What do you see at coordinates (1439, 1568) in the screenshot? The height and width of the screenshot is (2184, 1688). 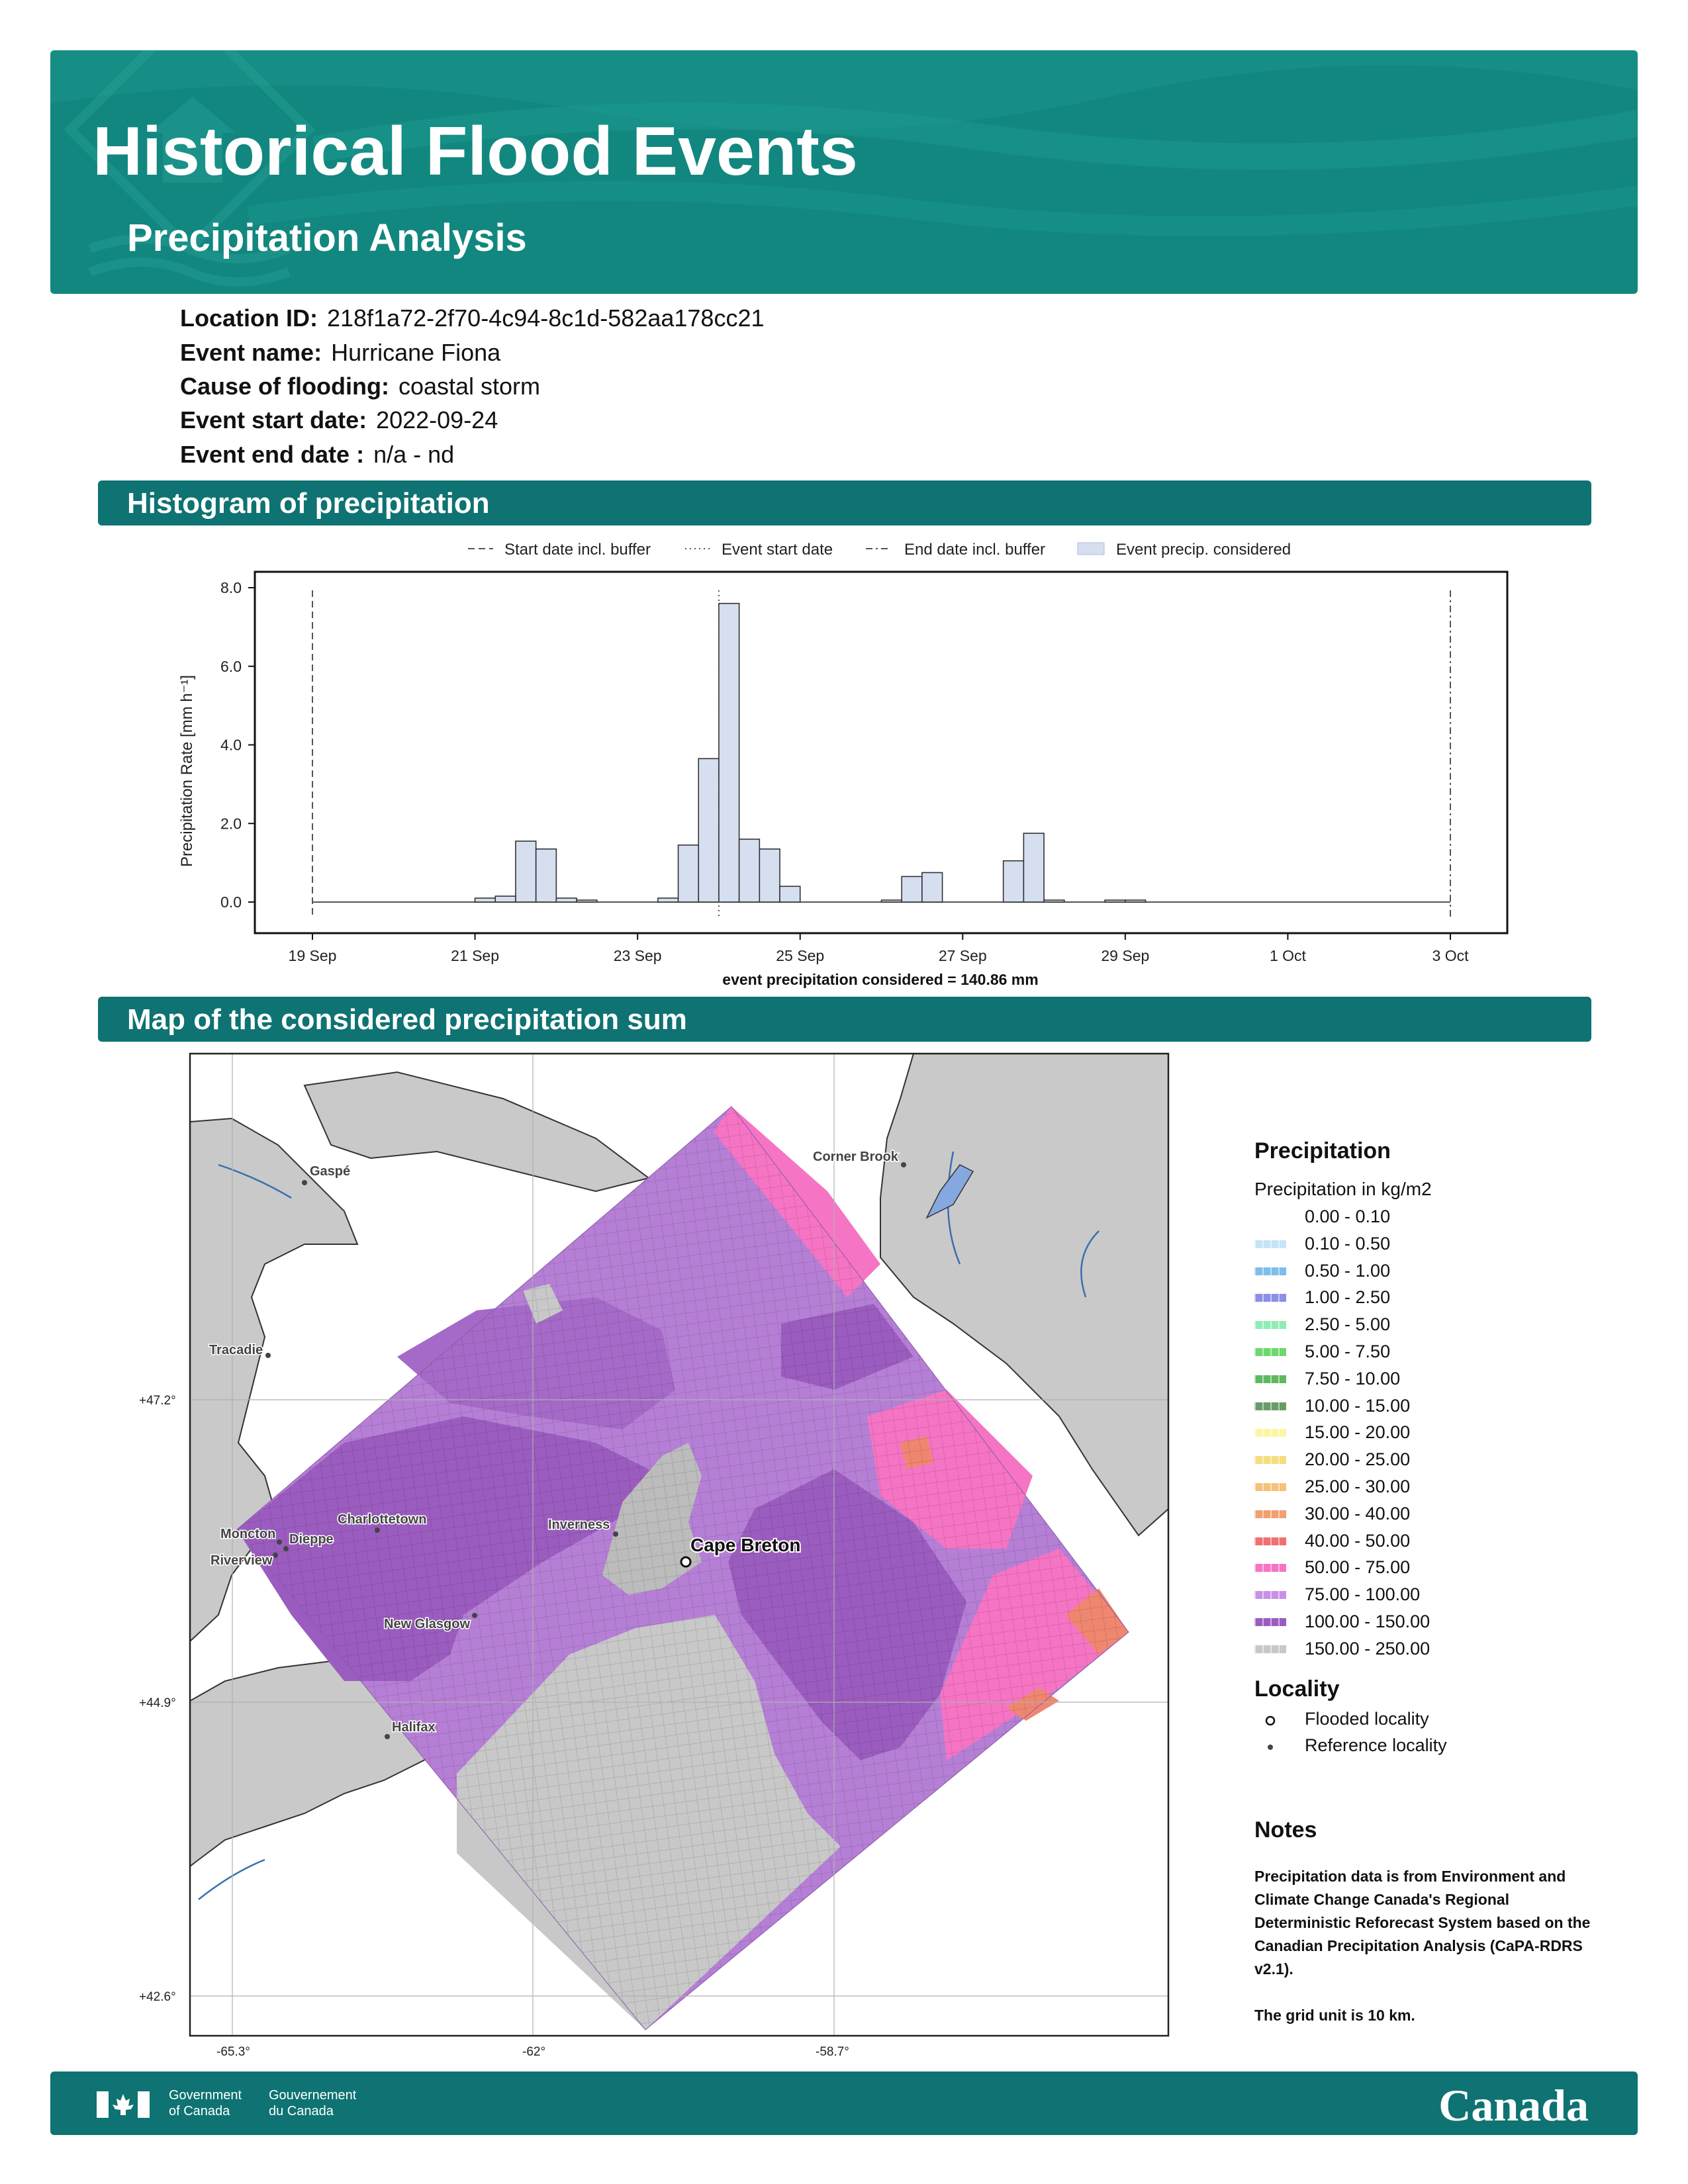 I see `legend-bin-row: 50.00 - 75.00` at bounding box center [1439, 1568].